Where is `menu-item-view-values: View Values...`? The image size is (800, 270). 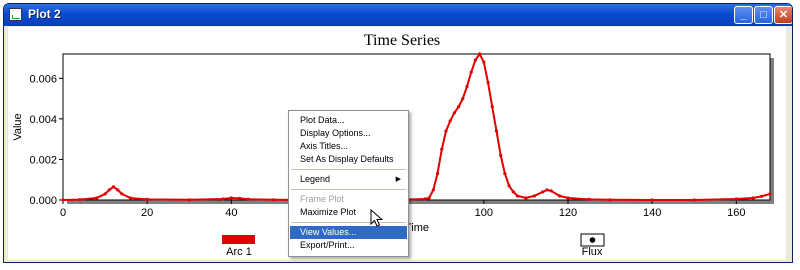
menu-item-view-values: View Values... is located at coordinates (348, 232).